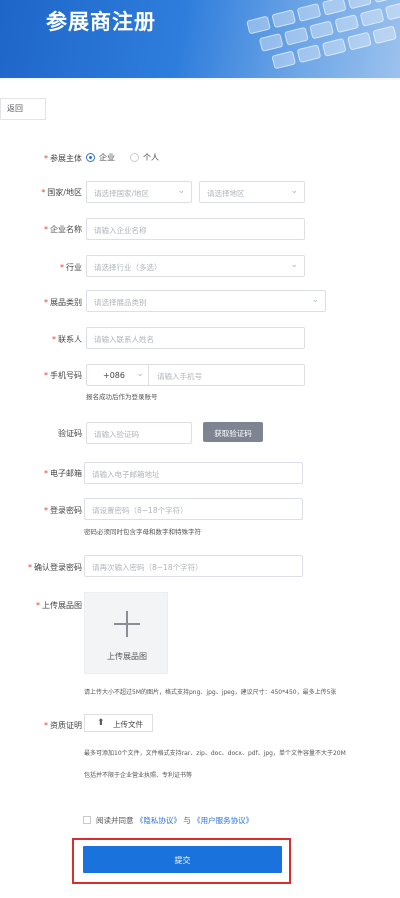 The width and height of the screenshot is (400, 898). I want to click on agree-and: 与, so click(187, 820).